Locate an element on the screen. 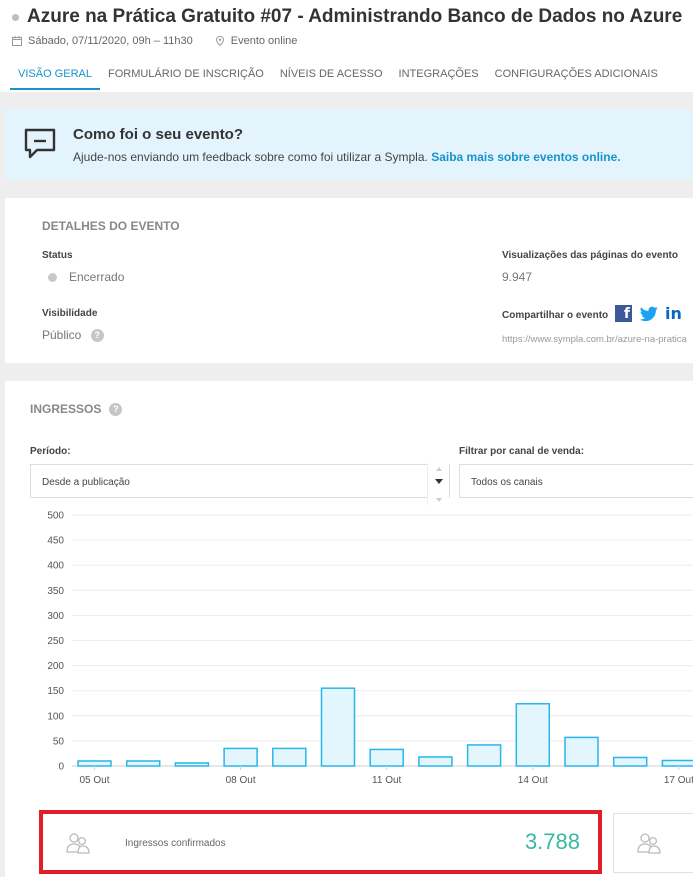  chevron-down-icon is located at coordinates (439, 484).